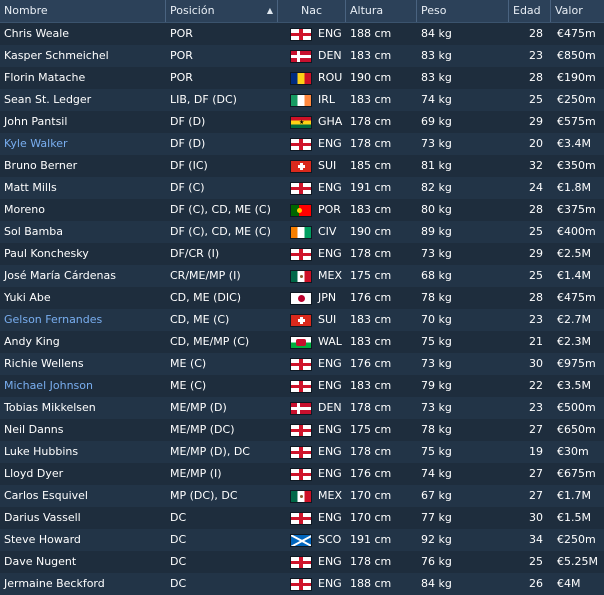  What do you see at coordinates (83, 276) in the screenshot?
I see `player-name: José María Cárdenas` at bounding box center [83, 276].